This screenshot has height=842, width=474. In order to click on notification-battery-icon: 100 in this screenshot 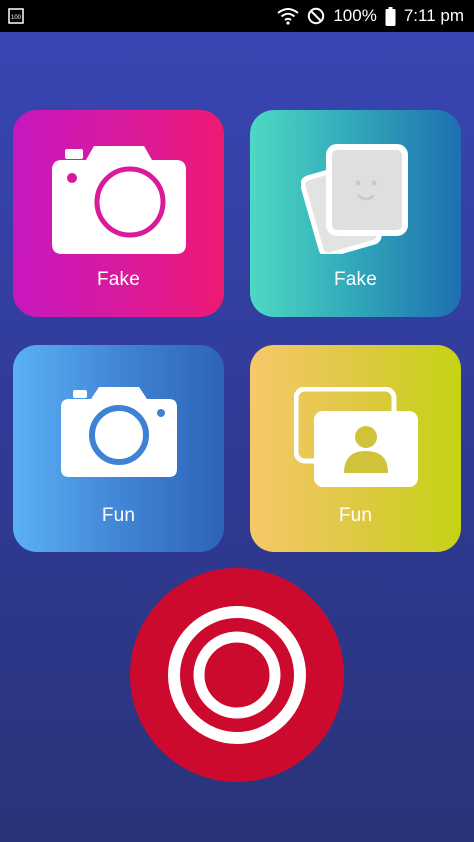, I will do `click(16, 16)`.